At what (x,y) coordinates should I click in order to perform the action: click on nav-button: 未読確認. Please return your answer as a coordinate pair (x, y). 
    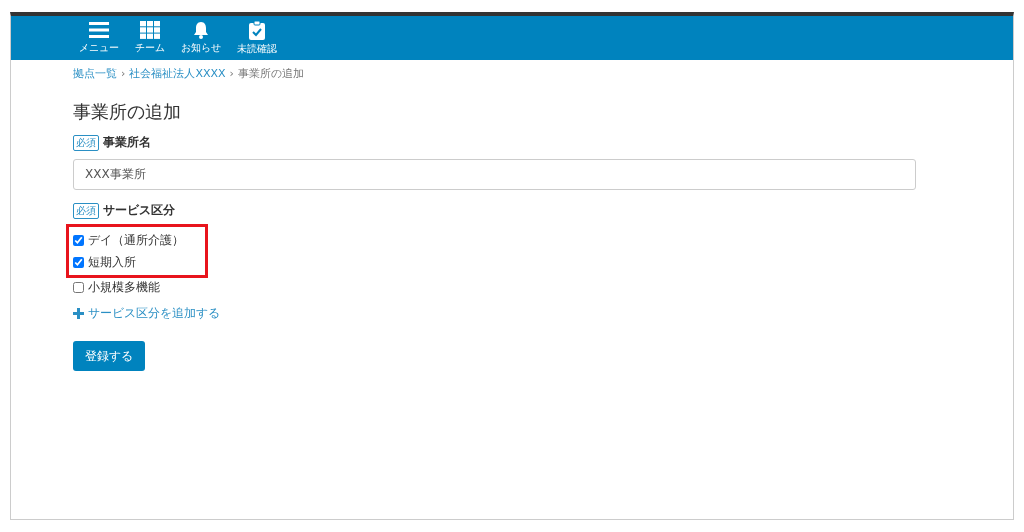
    Looking at the image, I should click on (257, 38).